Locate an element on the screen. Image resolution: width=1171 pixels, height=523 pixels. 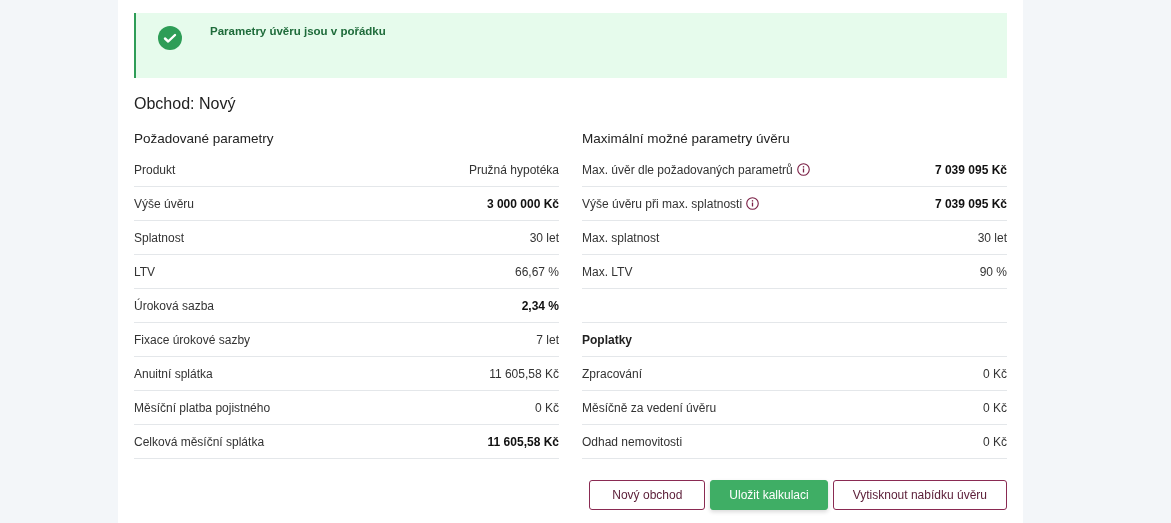
row-value: 2,34 % is located at coordinates (540, 305).